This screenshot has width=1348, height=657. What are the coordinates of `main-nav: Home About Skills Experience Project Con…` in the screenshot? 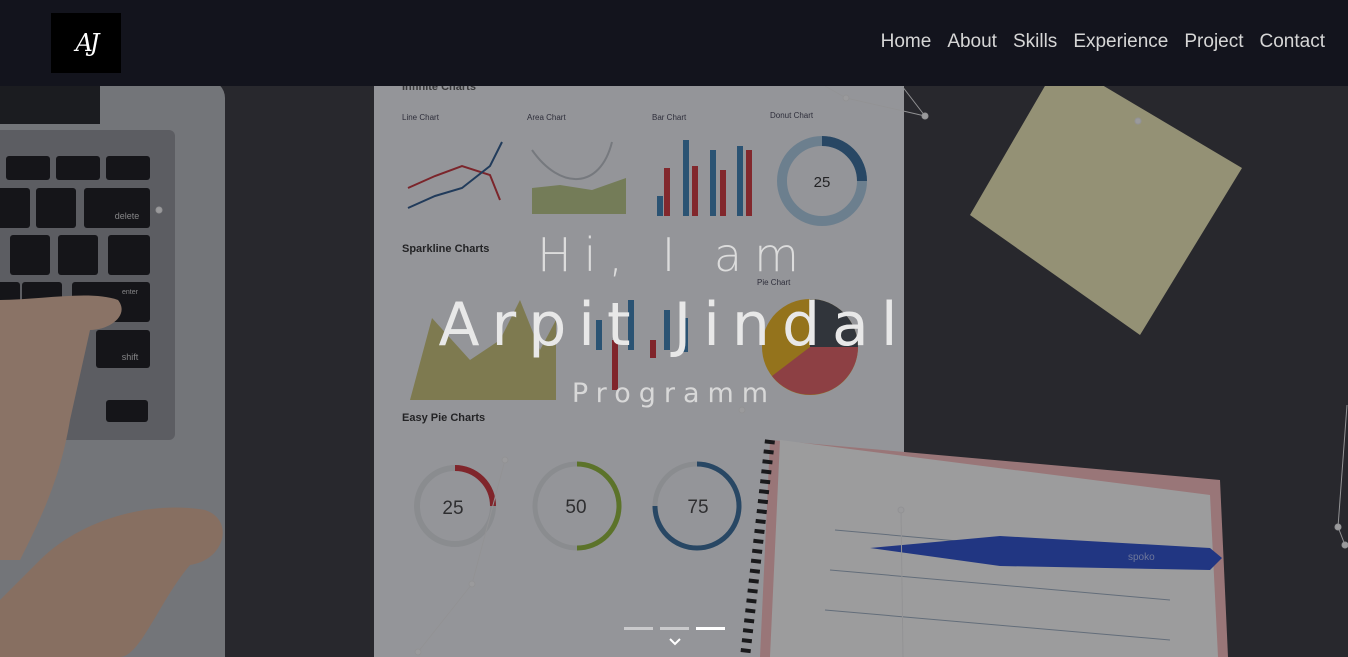 It's located at (1103, 42).